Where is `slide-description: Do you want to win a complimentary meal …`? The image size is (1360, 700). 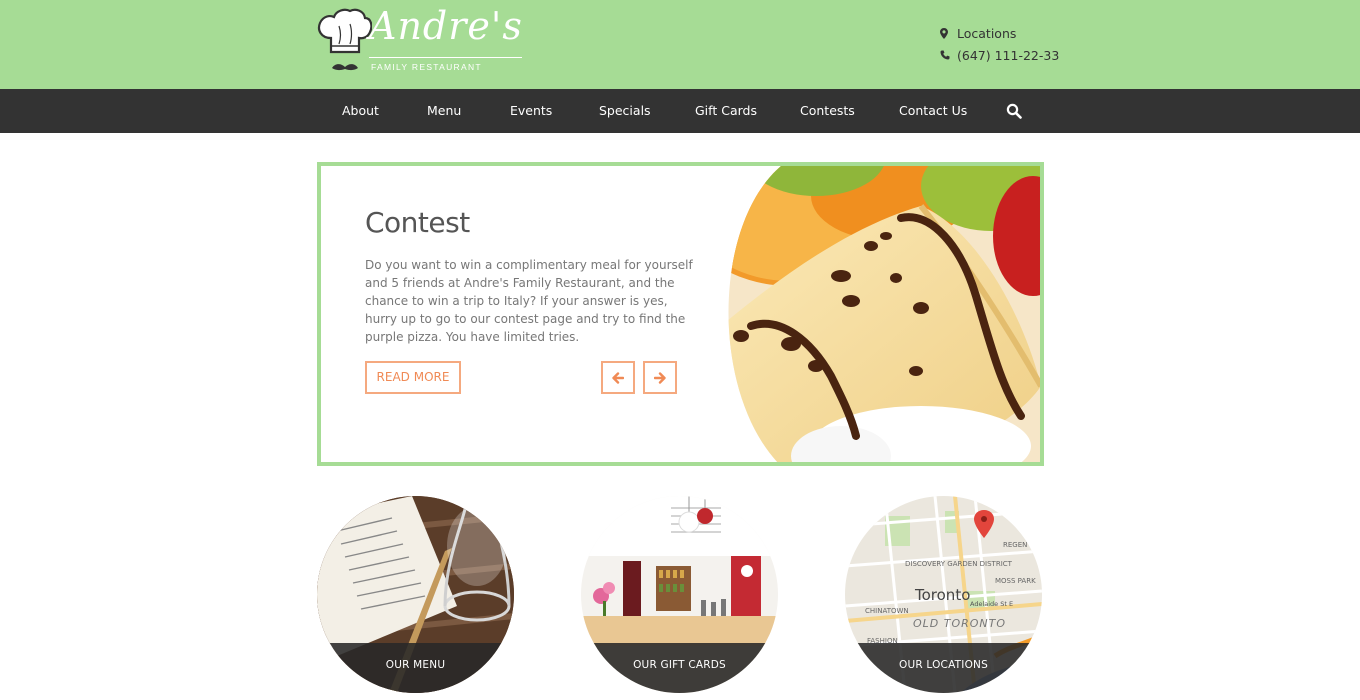
slide-description: Do you want to win a complimentary meal … is located at coordinates (529, 301).